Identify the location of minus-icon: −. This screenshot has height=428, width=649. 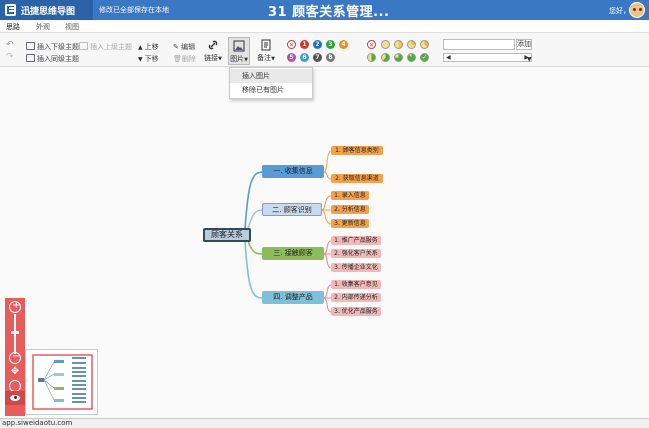
(16, 356).